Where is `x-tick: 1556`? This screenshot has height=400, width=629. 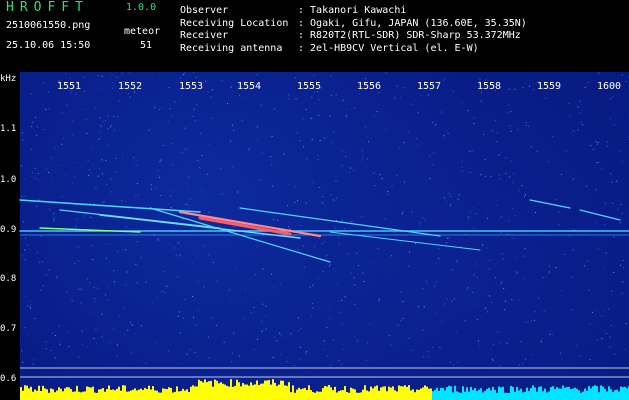 x-tick: 1556 is located at coordinates (369, 86).